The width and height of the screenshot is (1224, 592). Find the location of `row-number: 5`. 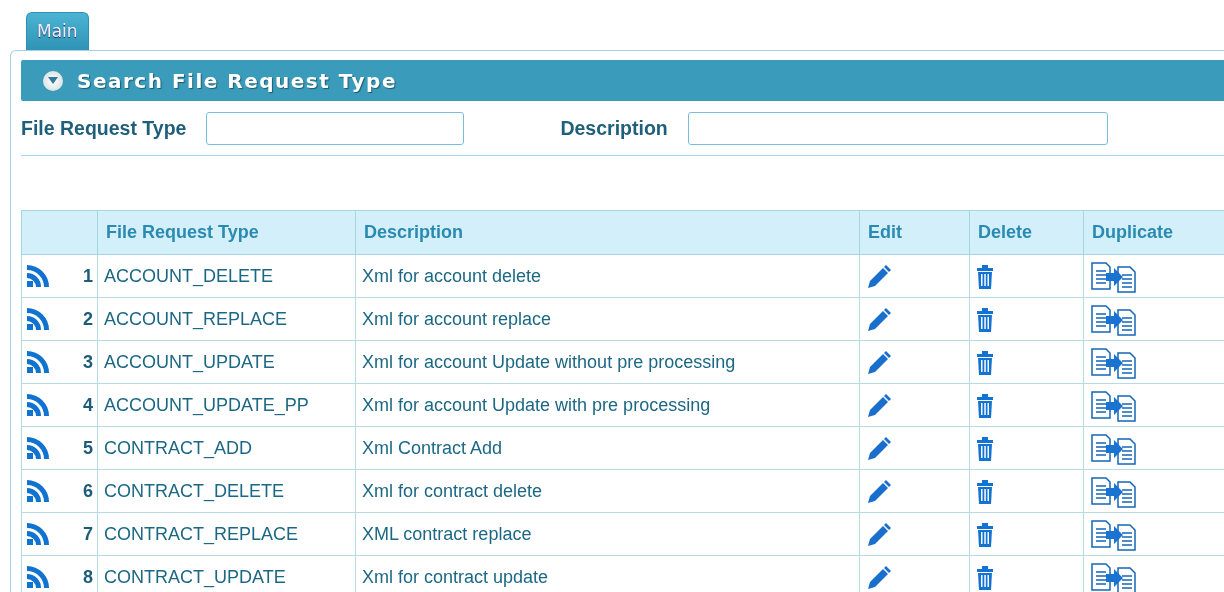

row-number: 5 is located at coordinates (88, 448).